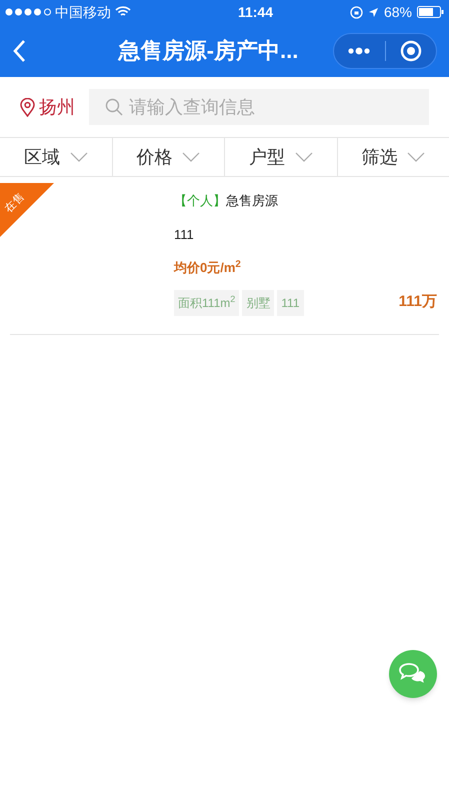 This screenshot has width=449, height=800. What do you see at coordinates (258, 303) in the screenshot?
I see `feature-tag: 别墅` at bounding box center [258, 303].